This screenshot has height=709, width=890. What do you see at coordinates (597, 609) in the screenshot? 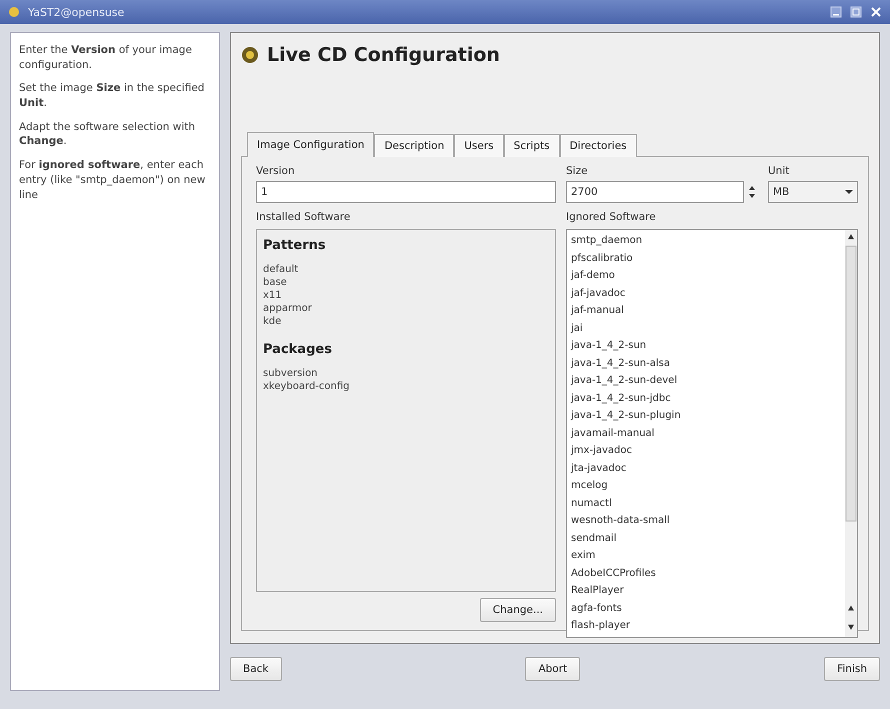
I see `software-item: agfa-fonts` at bounding box center [597, 609].